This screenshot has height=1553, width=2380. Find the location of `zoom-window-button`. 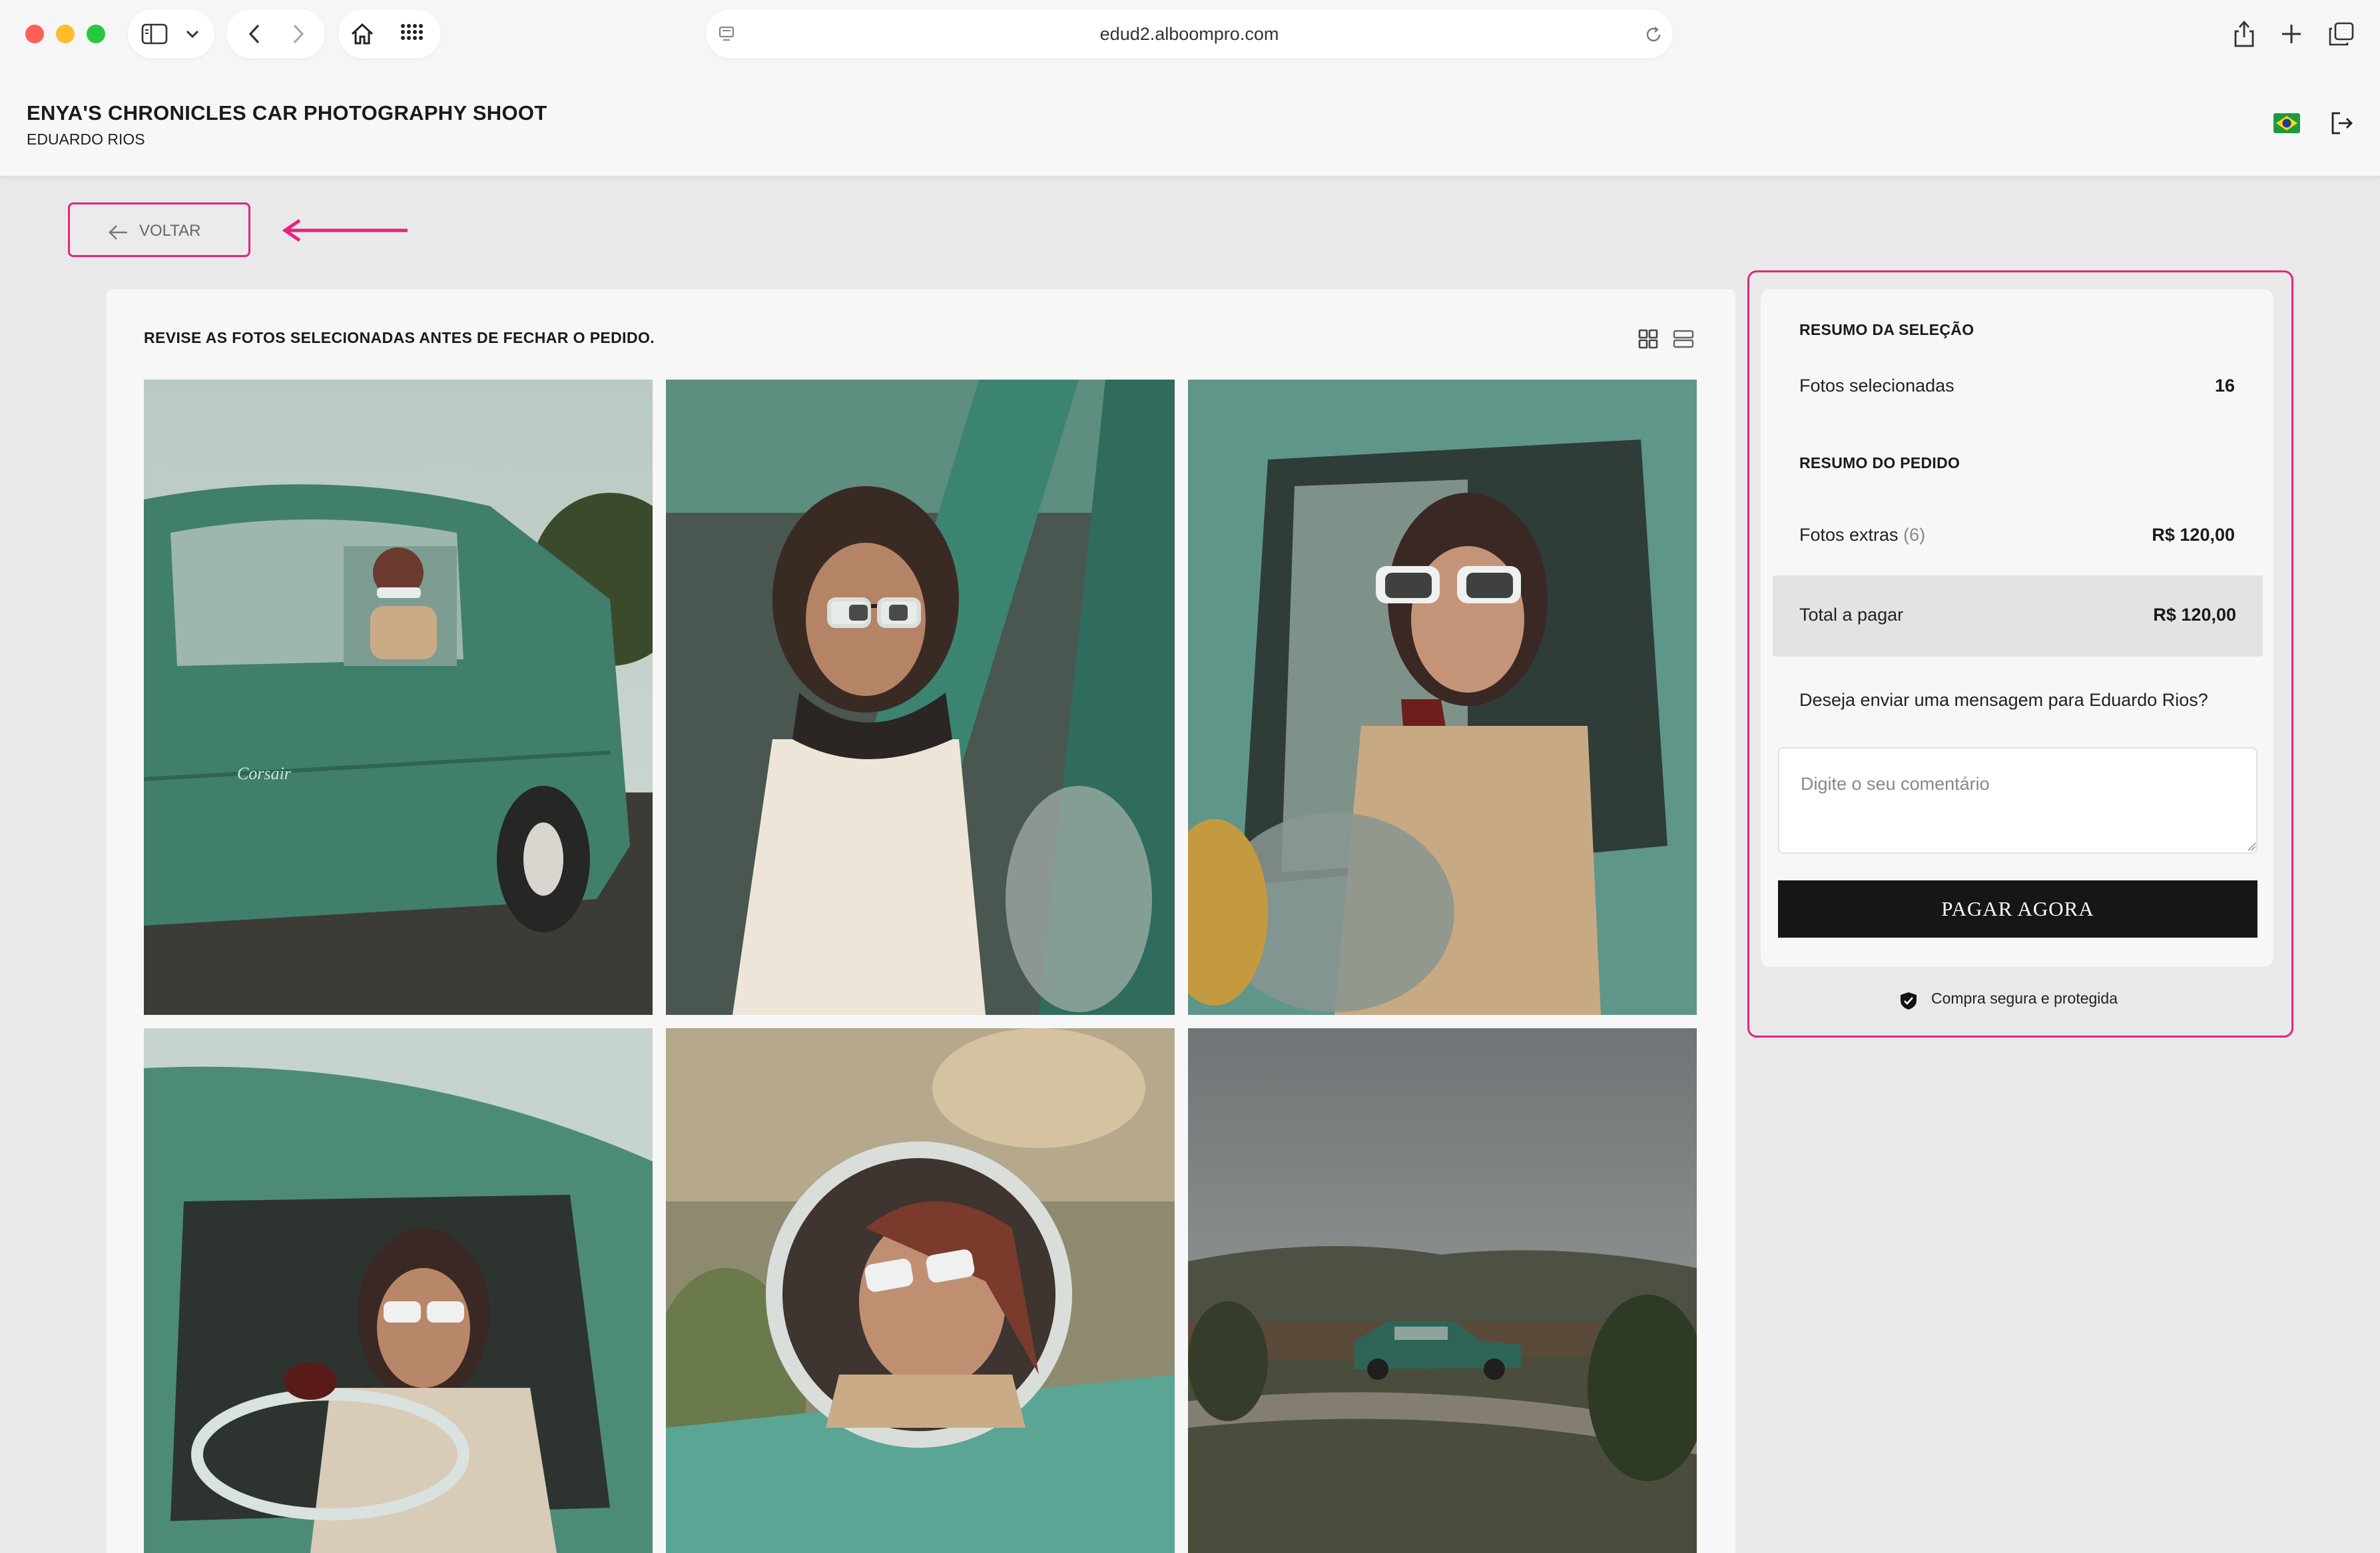

zoom-window-button is located at coordinates (96, 34).